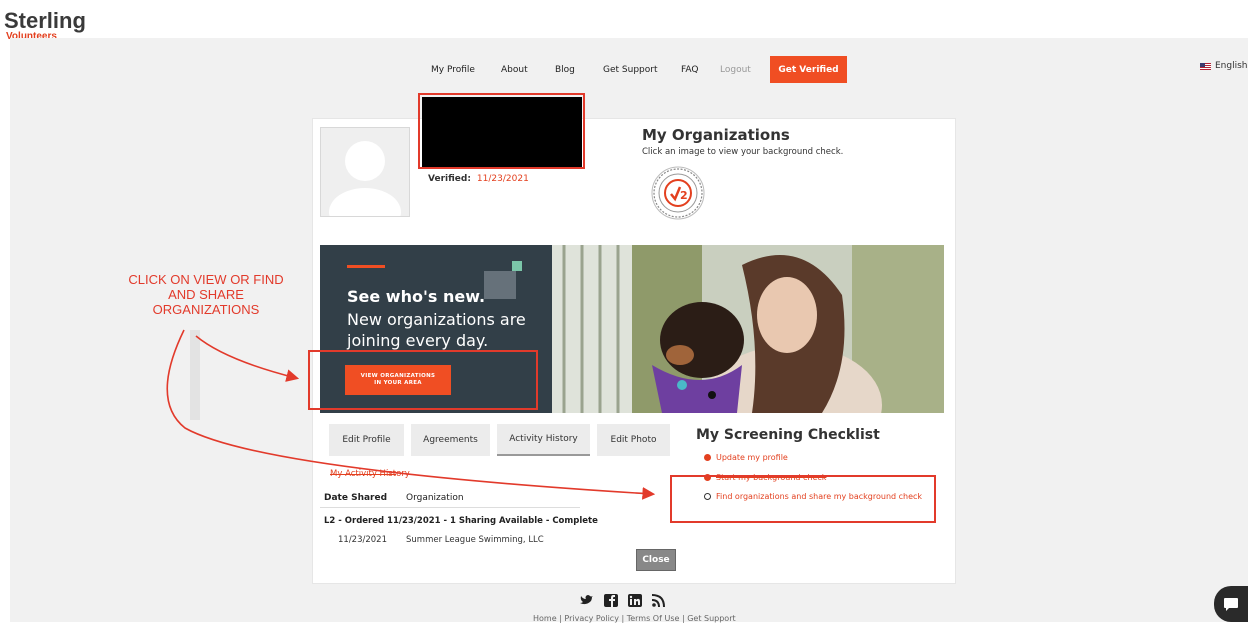 This screenshot has width=1248, height=623. What do you see at coordinates (658, 602) in the screenshot?
I see `rss-icon` at bounding box center [658, 602].